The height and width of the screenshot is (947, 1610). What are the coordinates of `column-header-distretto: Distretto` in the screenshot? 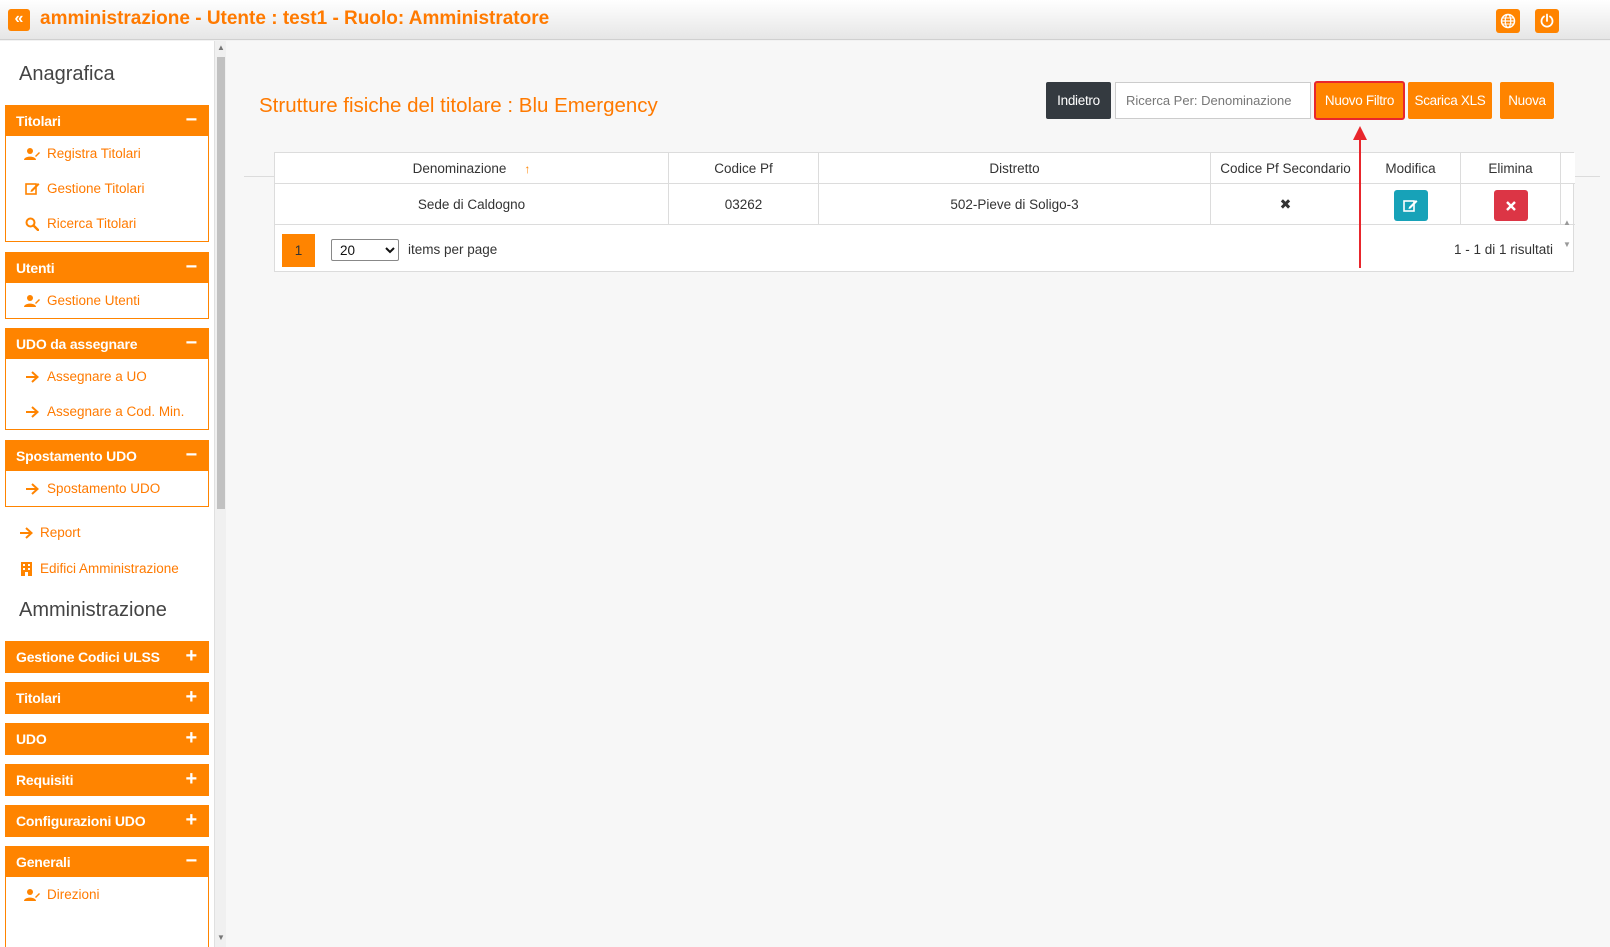 It's located at (1015, 168).